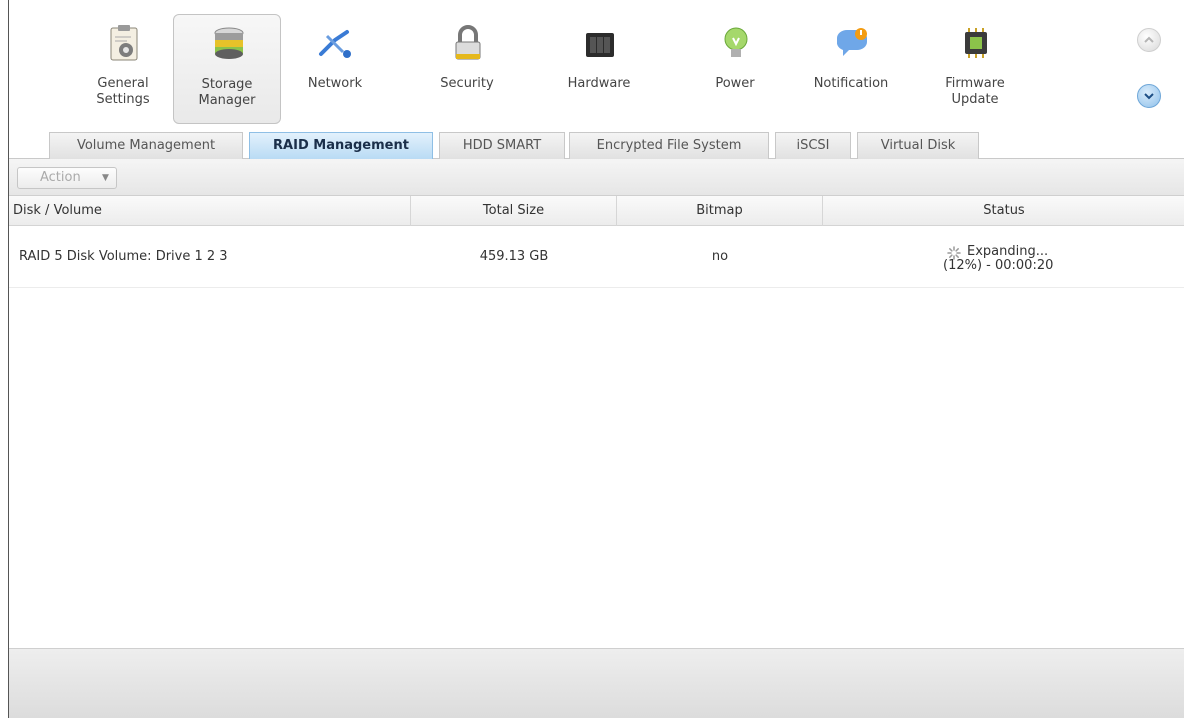  Describe the element at coordinates (813, 145) in the screenshot. I see `tab-iscsi: iSCSI` at that location.